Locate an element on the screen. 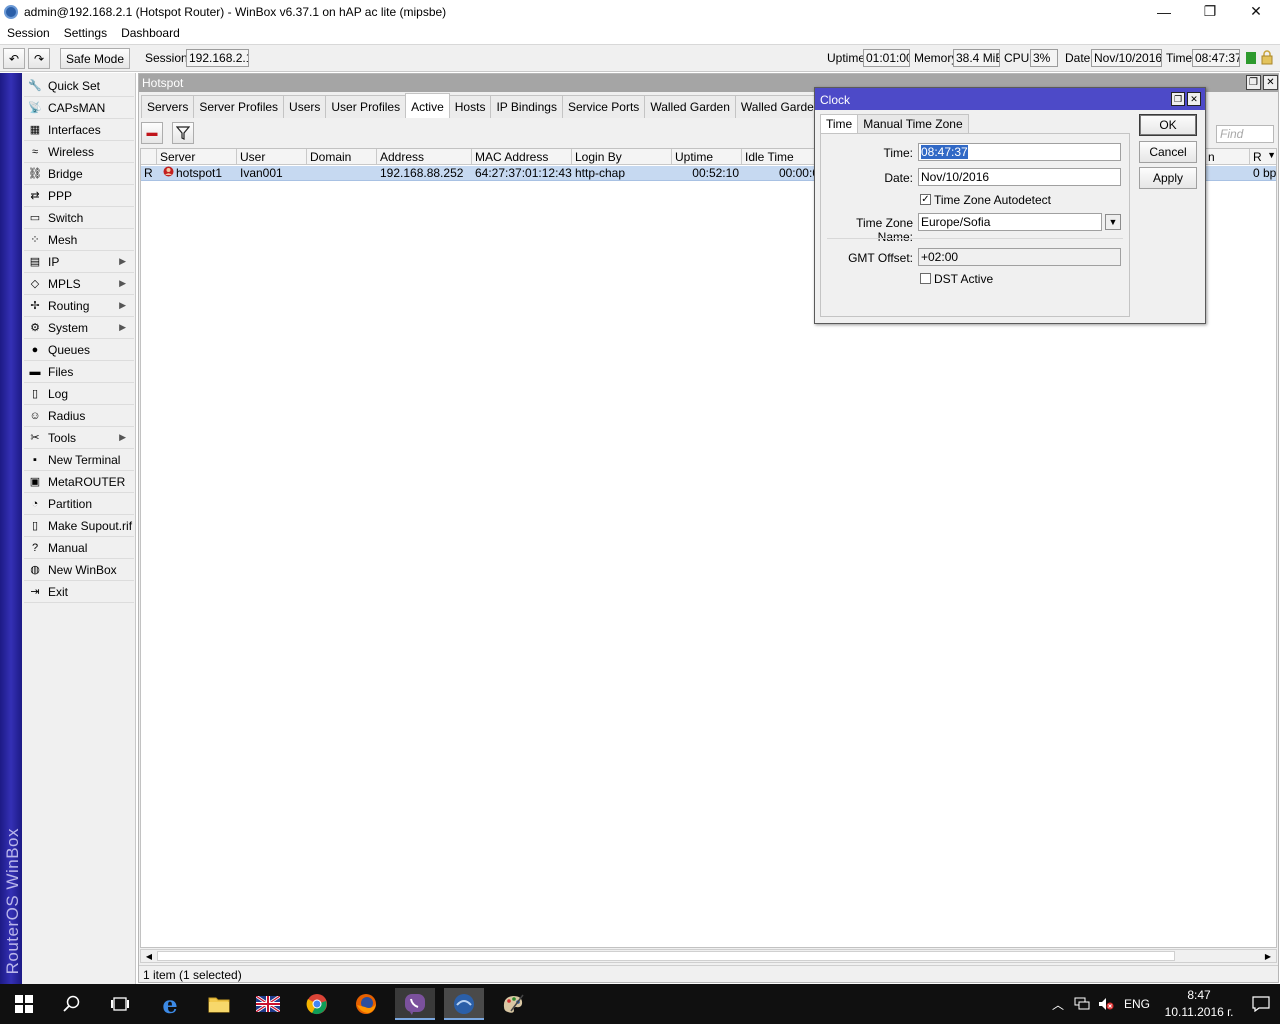 Image resolution: width=1280 pixels, height=1024 pixels. sidebar-item-log: ▯ Log is located at coordinates (79, 394).